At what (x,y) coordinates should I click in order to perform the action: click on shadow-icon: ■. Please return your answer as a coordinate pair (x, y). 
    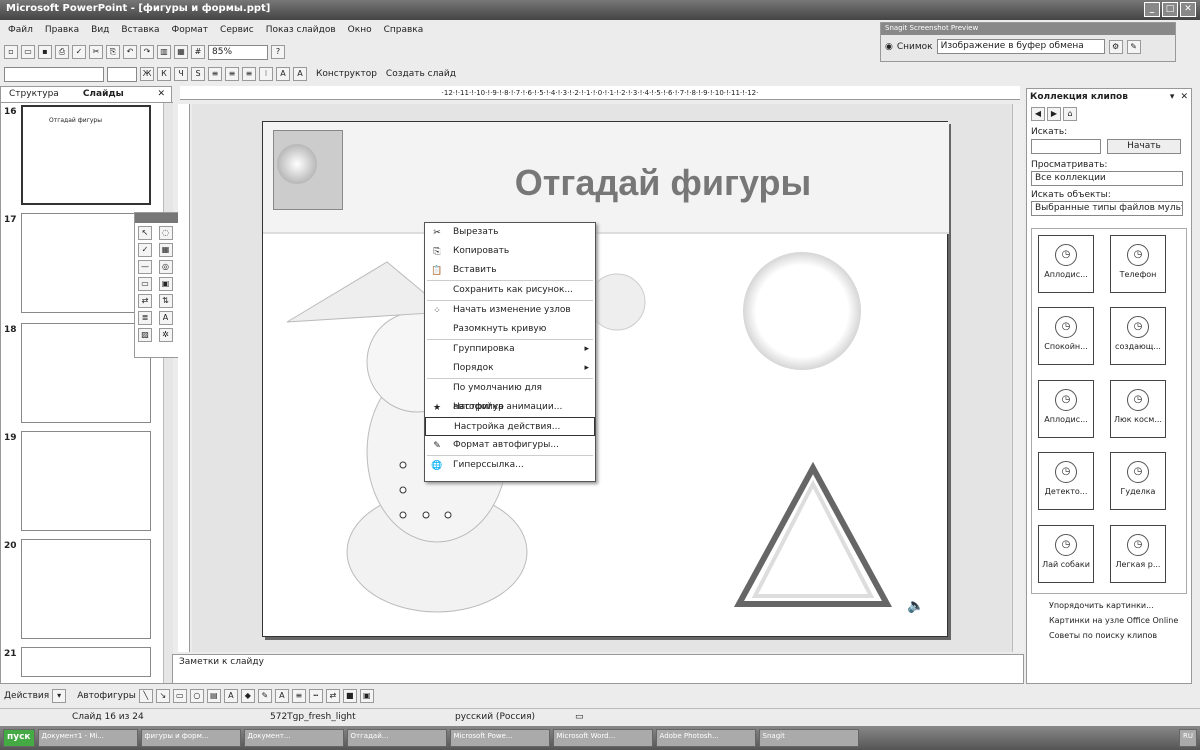
    Looking at the image, I should click on (349, 696).